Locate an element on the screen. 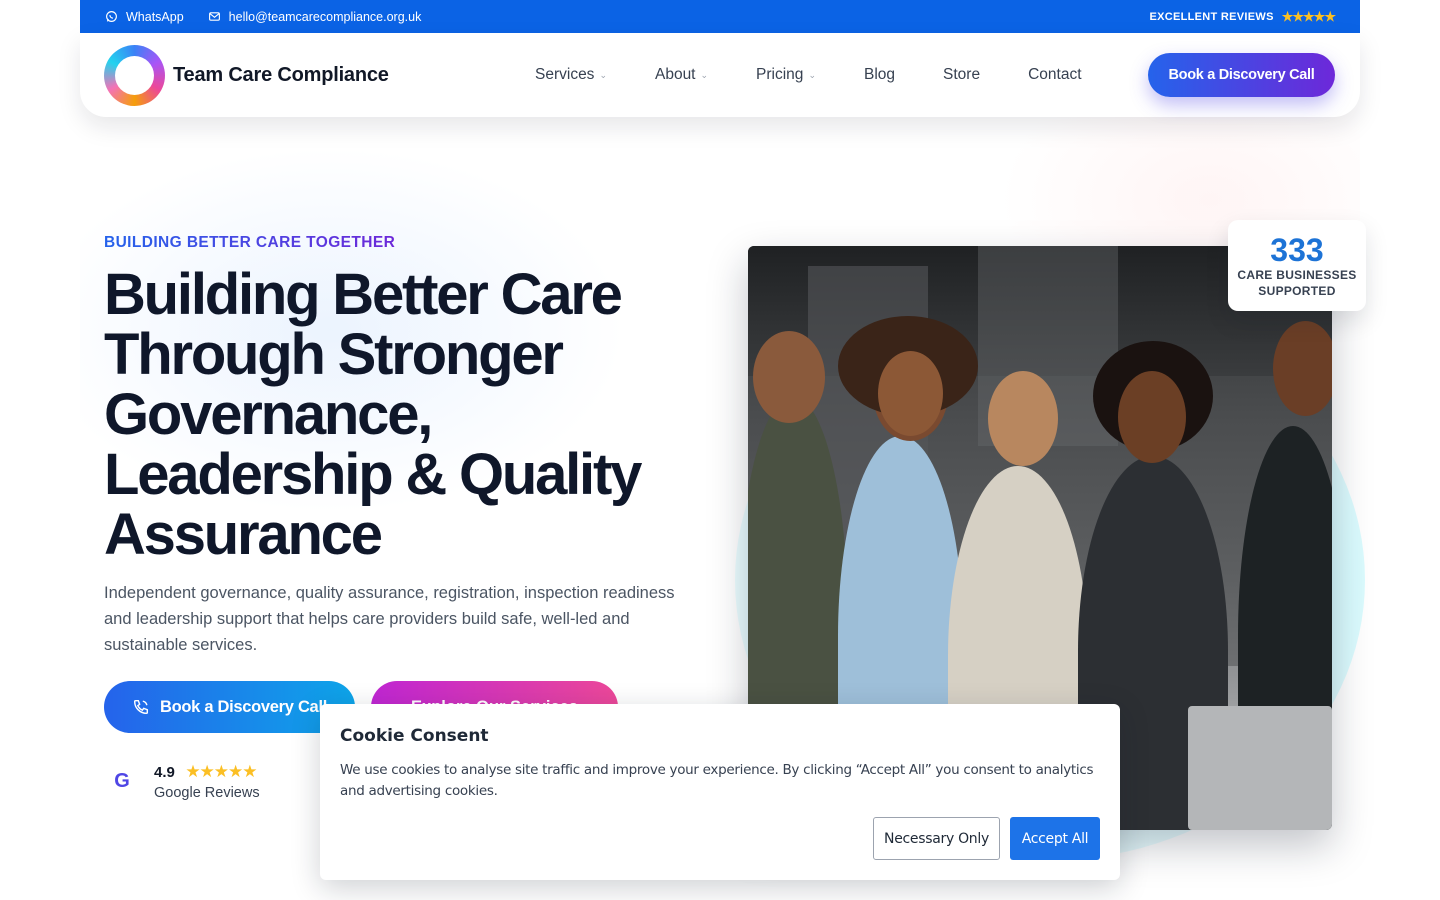 This screenshot has height=900, width=1440. brand-name: Team Care Compliance is located at coordinates (281, 75).